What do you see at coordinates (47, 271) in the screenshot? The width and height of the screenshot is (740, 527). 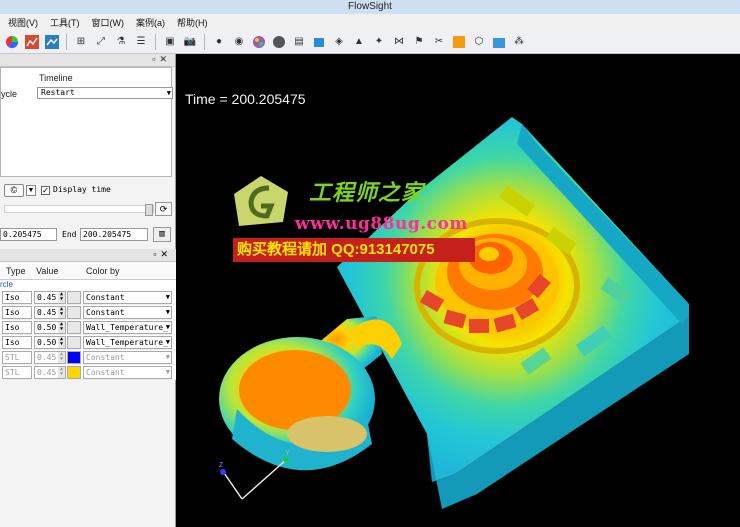 I see `col-value: Value` at bounding box center [47, 271].